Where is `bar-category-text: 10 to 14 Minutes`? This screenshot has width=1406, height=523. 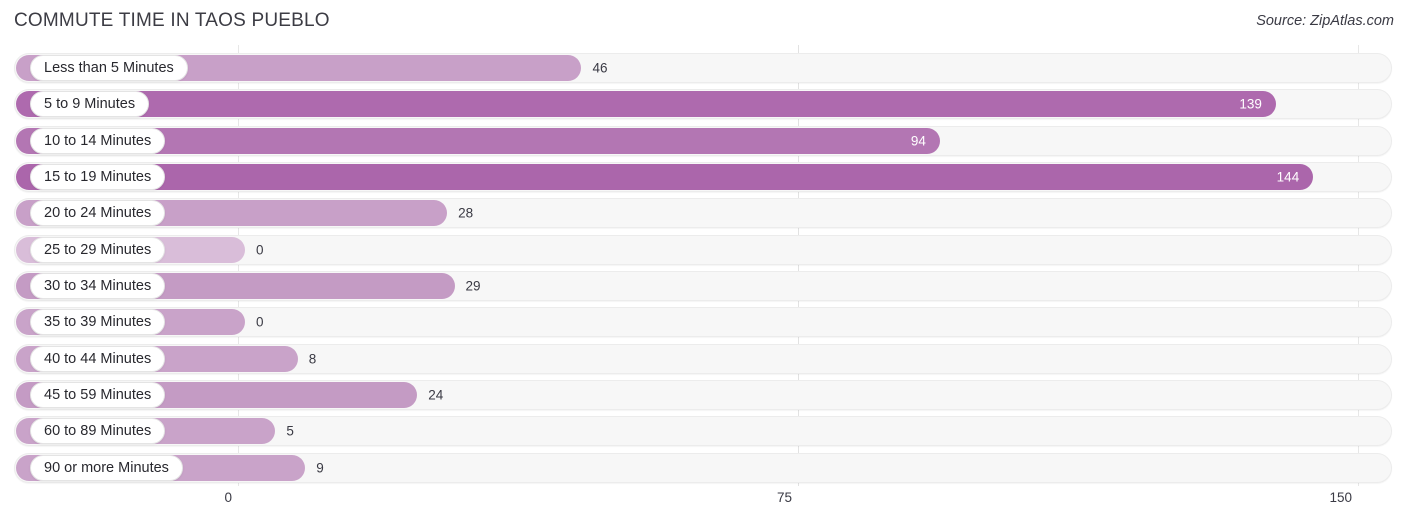
bar-category-text: 10 to 14 Minutes is located at coordinates (98, 140).